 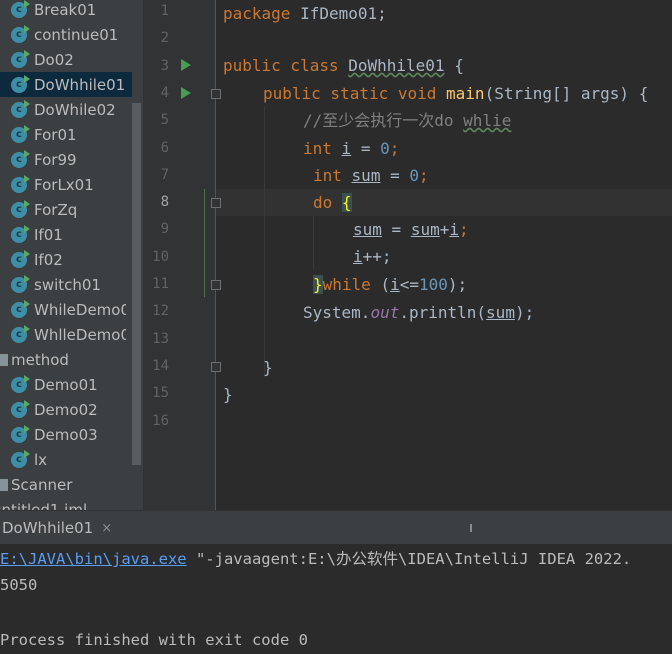 I want to click on tree-item-label: Demo01, so click(x=66, y=384).